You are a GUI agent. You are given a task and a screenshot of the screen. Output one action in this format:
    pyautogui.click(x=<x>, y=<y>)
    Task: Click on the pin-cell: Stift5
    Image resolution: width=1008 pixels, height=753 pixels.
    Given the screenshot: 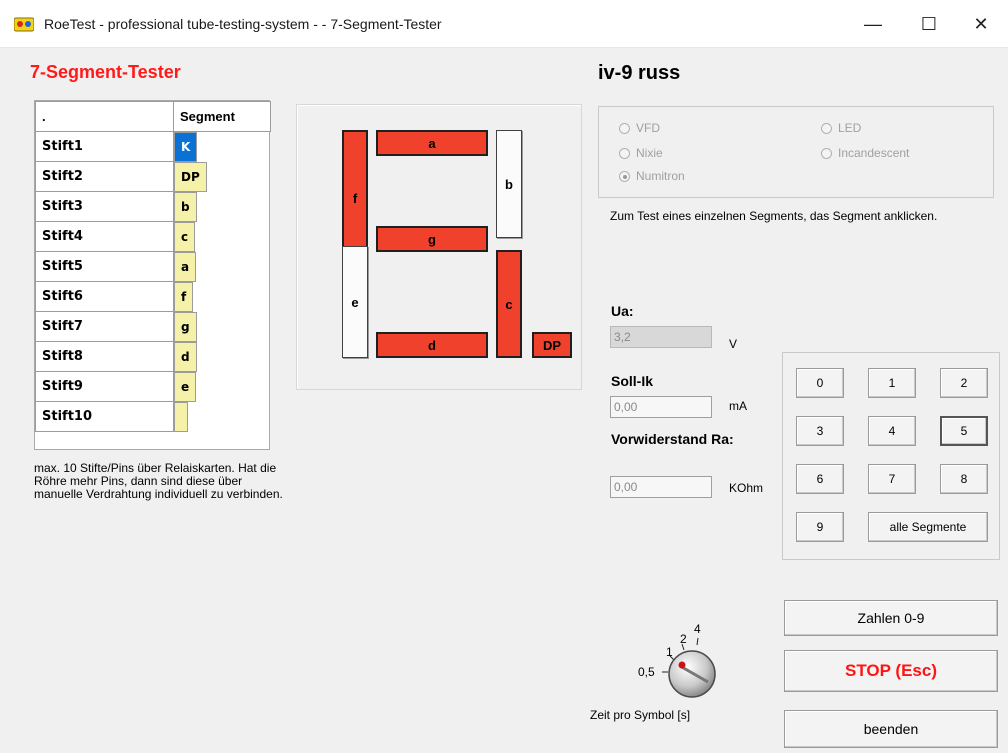 What is the action you would take?
    pyautogui.click(x=104, y=266)
    